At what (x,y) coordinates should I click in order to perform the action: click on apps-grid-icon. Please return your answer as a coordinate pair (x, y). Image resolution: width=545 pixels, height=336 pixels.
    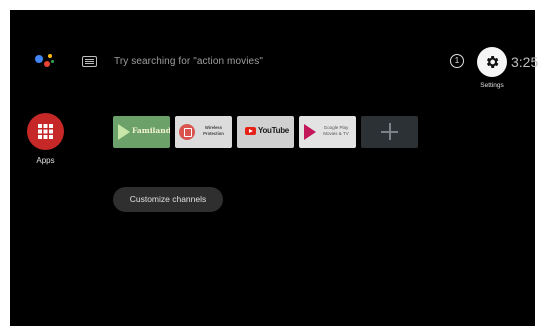
    Looking at the image, I should click on (45, 131).